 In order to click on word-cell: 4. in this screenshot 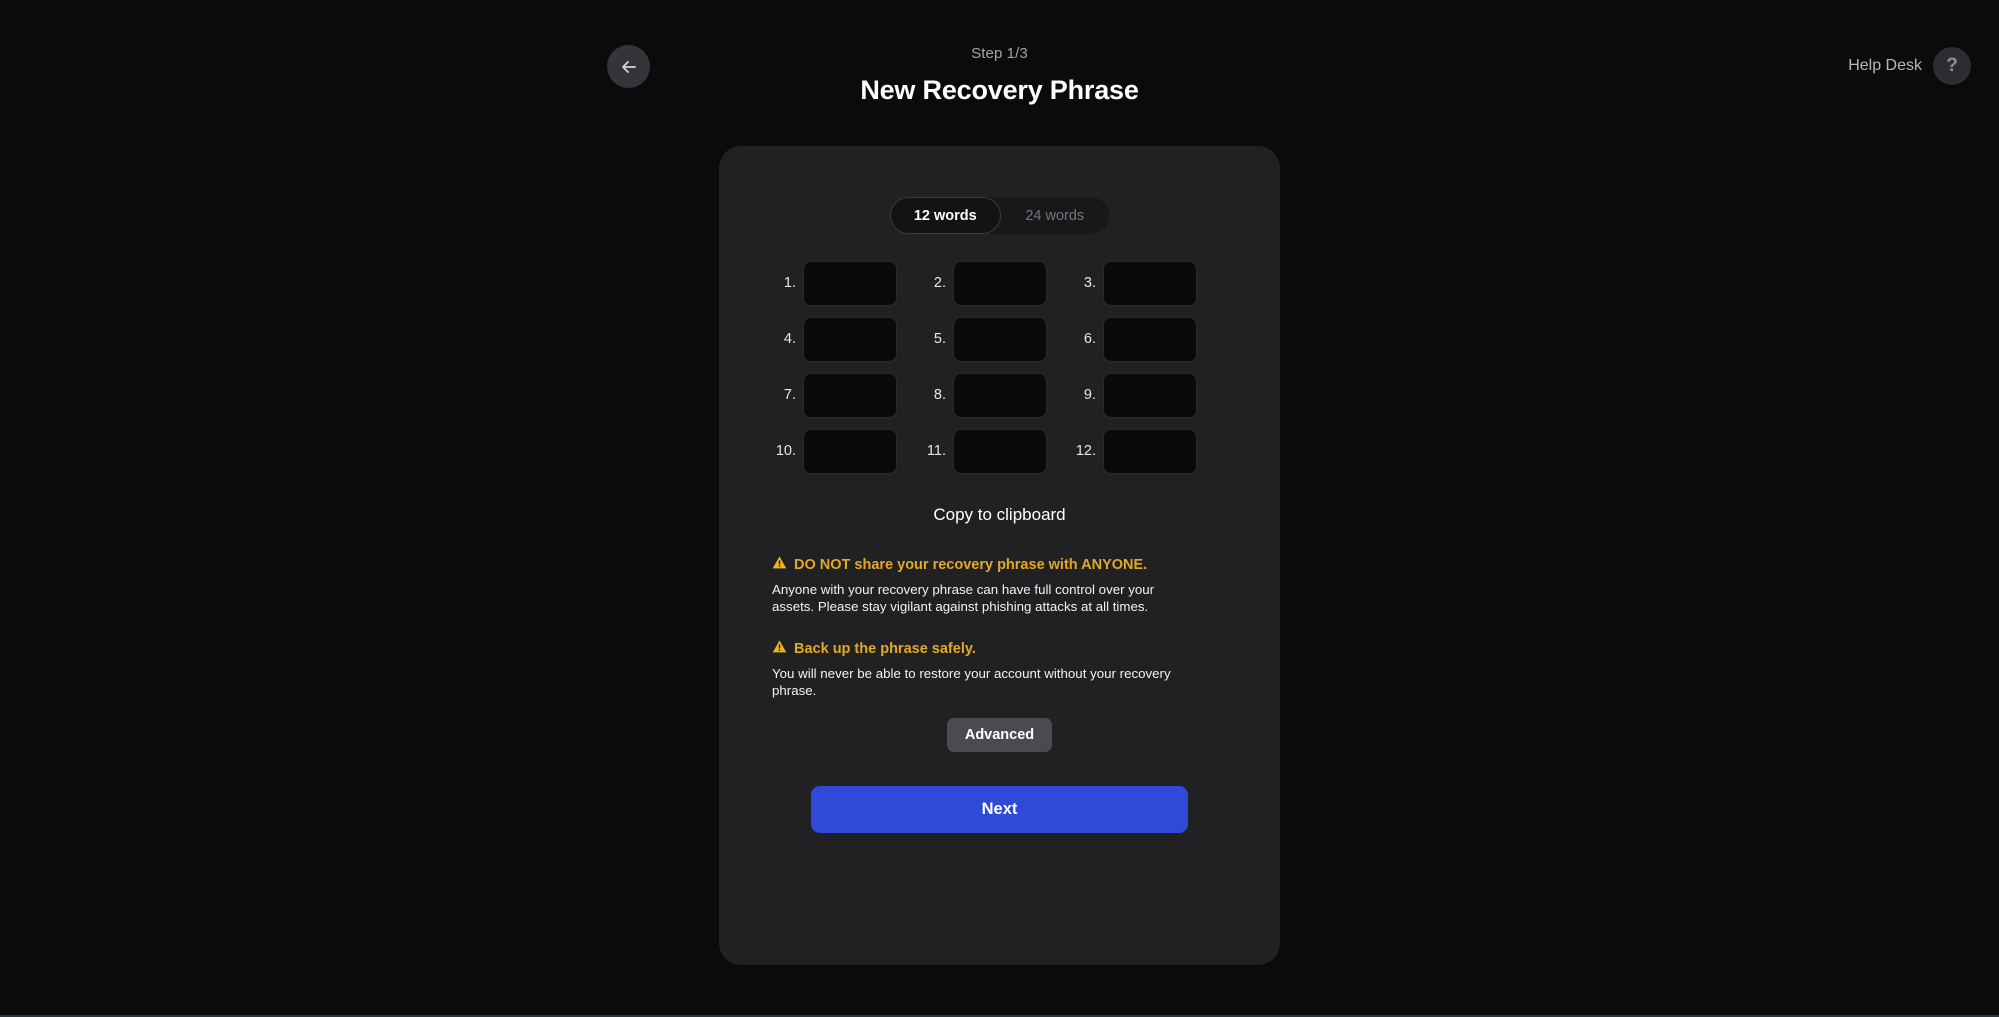, I will do `click(850, 339)`.